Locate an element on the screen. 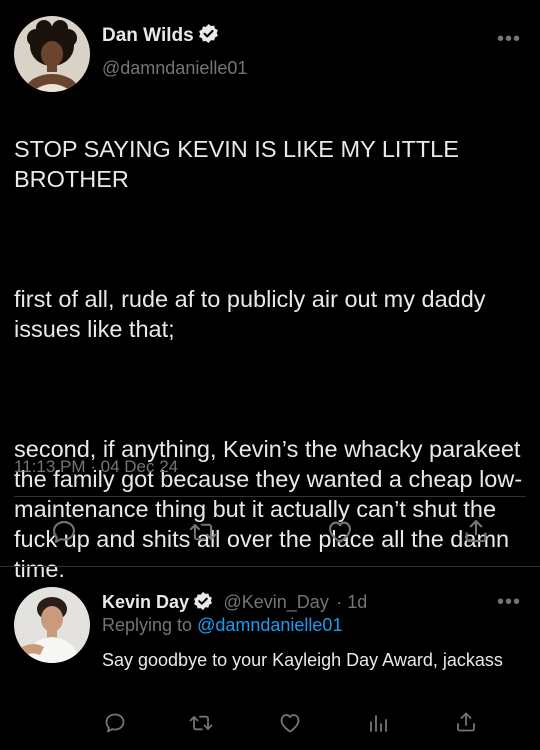  tweet-timestamp: 11:13 PM · 04 Dec 24 is located at coordinates (96, 467).